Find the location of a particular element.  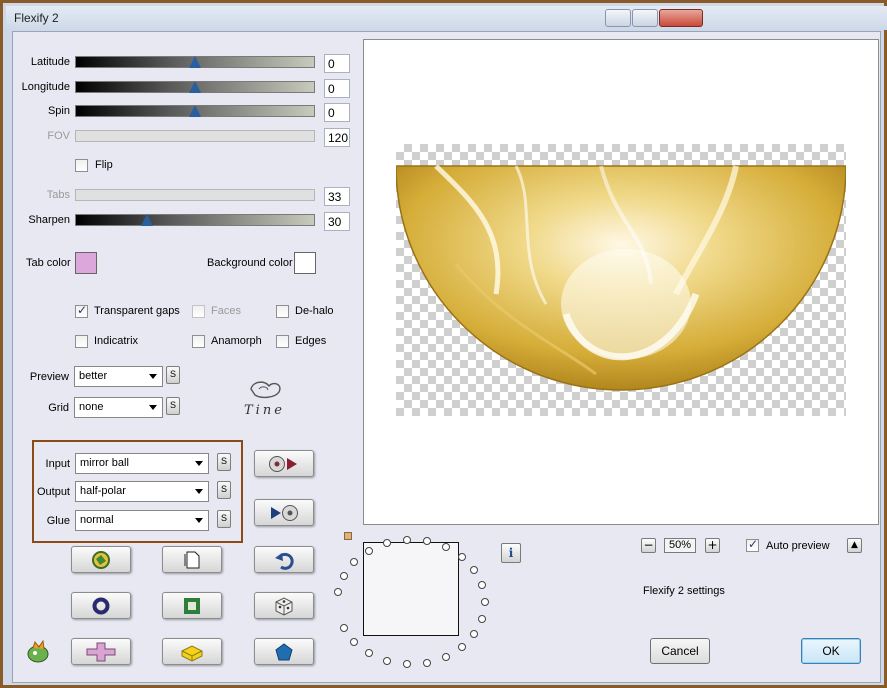

edges-checkbox is located at coordinates (282, 341).